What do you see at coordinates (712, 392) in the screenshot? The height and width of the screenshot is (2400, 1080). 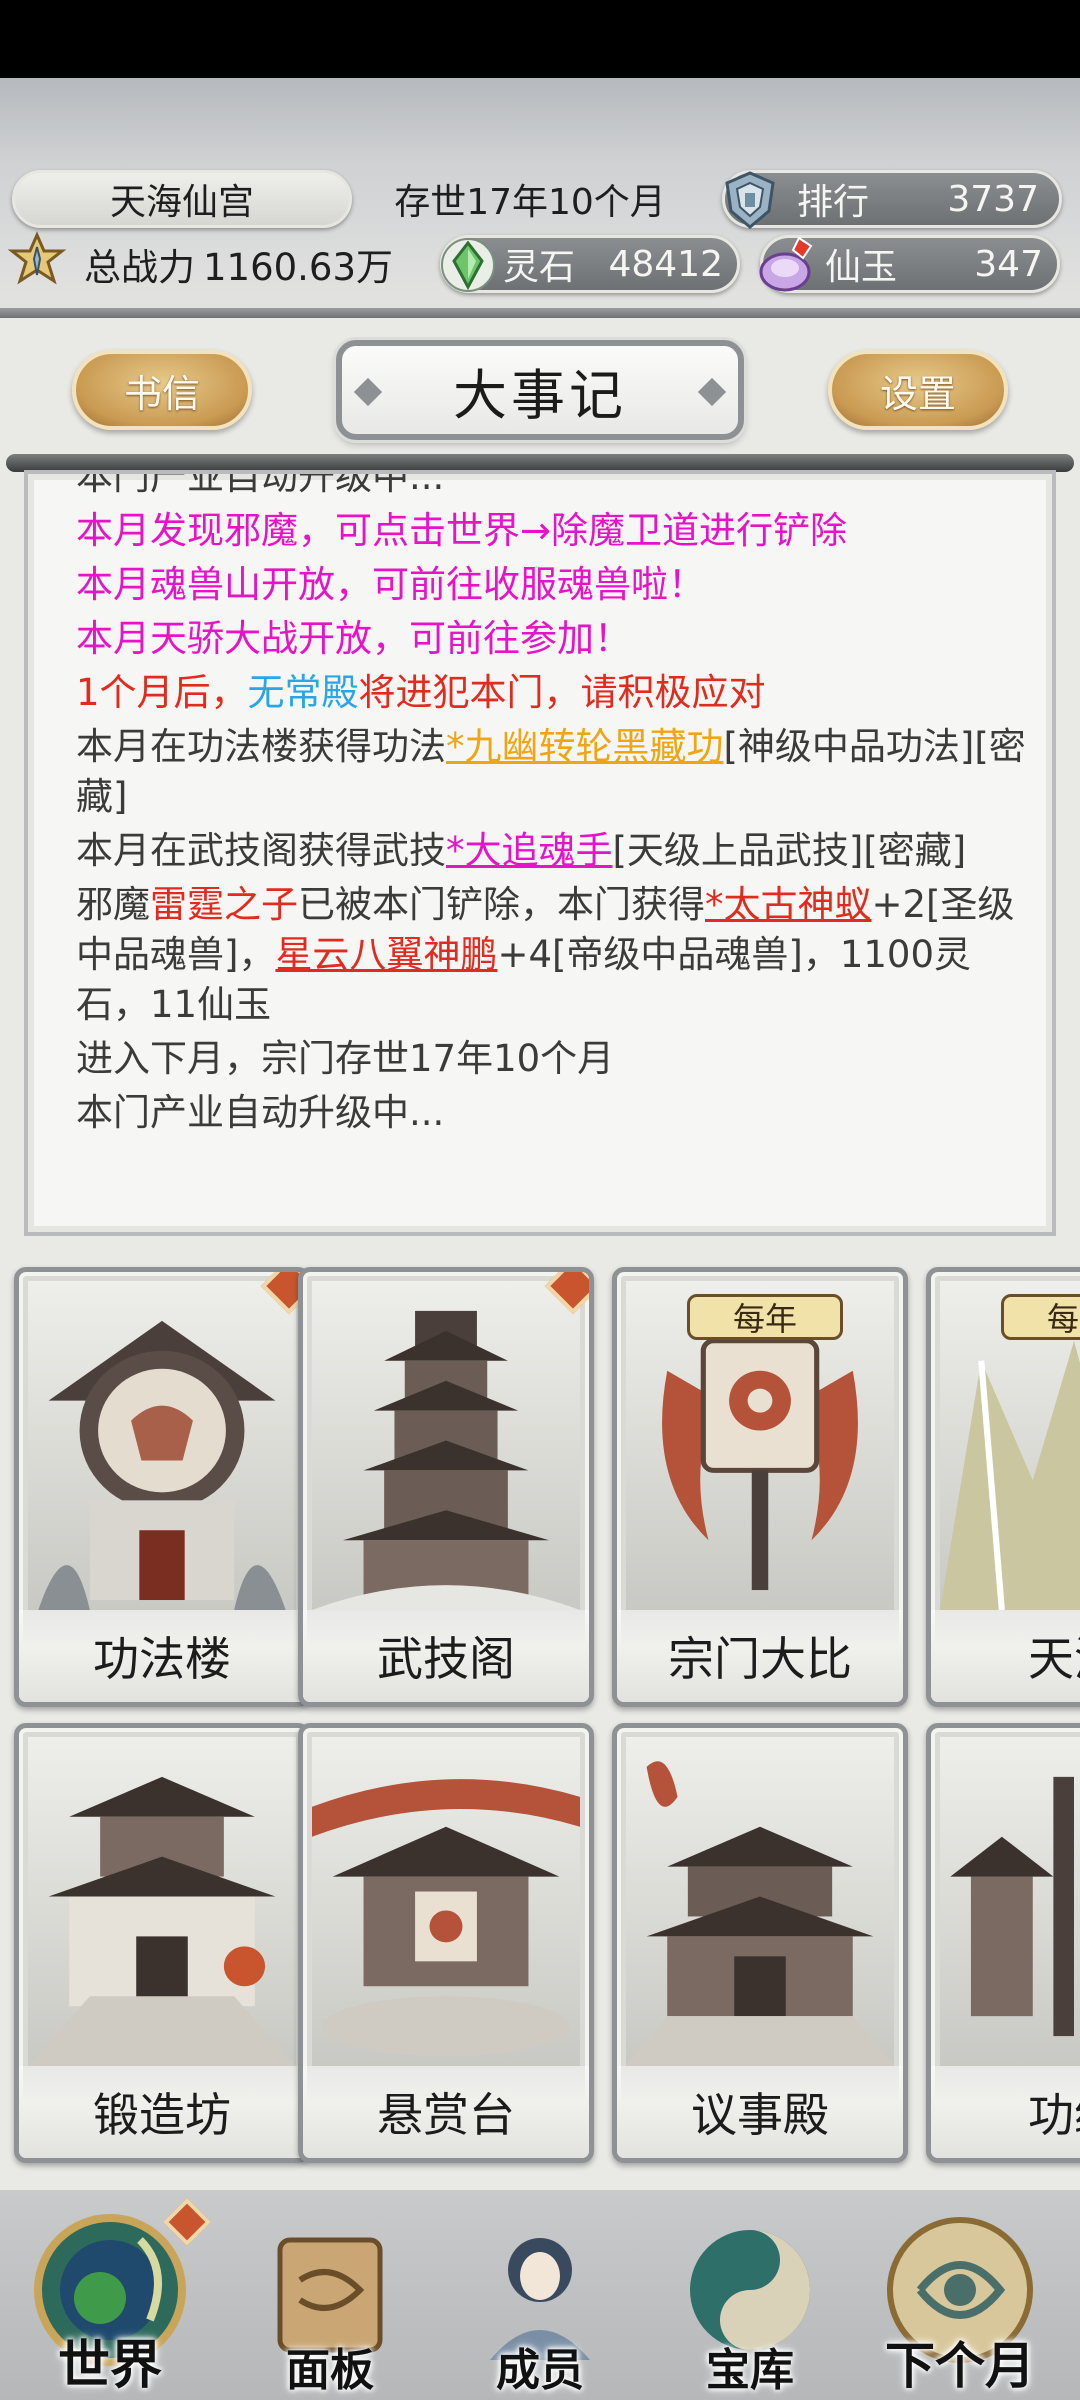 I see `right-gem-ornament` at bounding box center [712, 392].